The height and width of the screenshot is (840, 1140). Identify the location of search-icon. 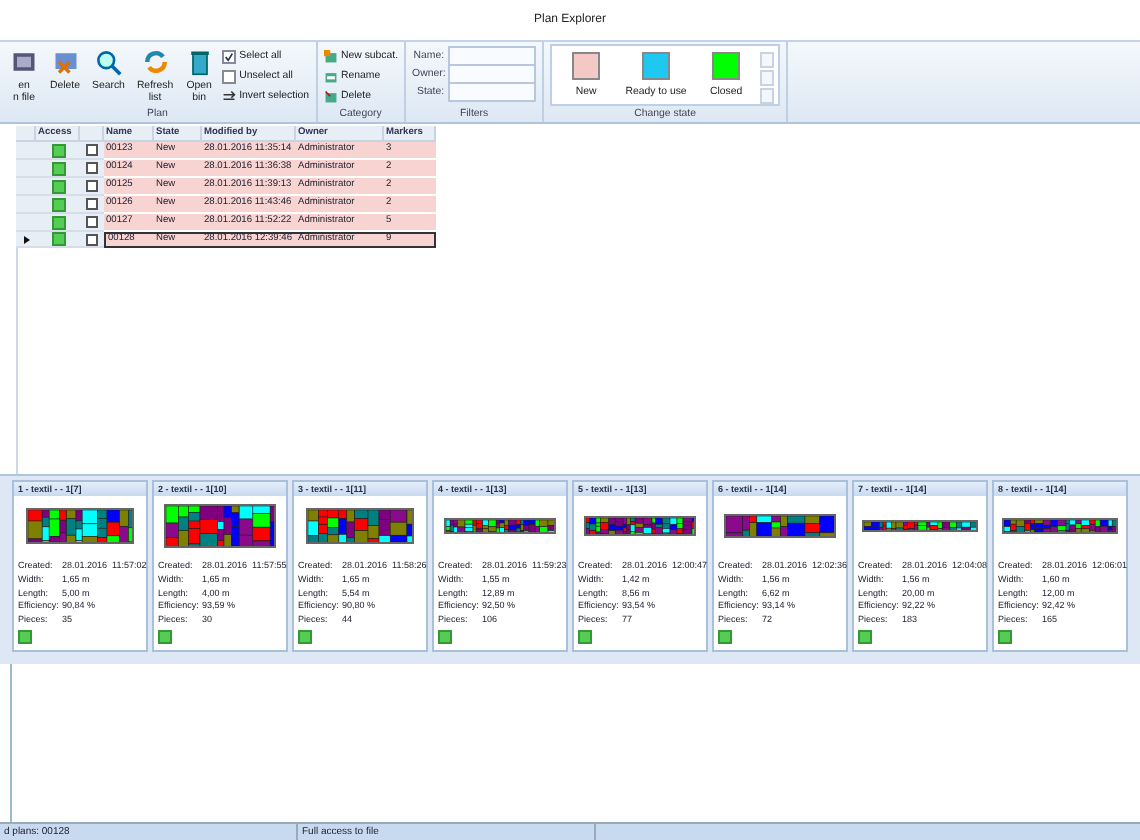
(108, 62).